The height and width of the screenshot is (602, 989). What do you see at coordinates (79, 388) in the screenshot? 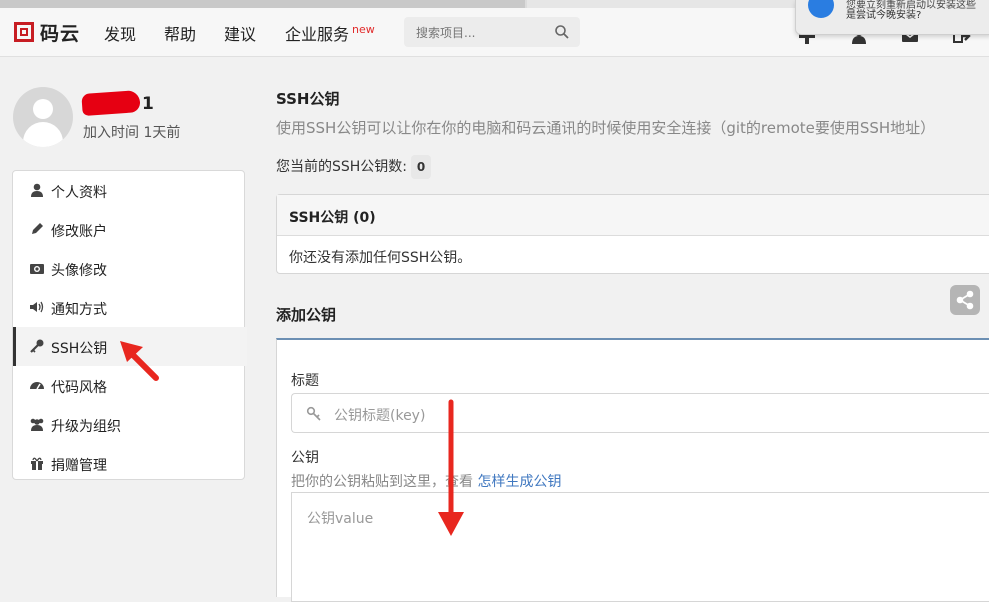
I see `sidebar-item-label: 代码风格` at bounding box center [79, 388].